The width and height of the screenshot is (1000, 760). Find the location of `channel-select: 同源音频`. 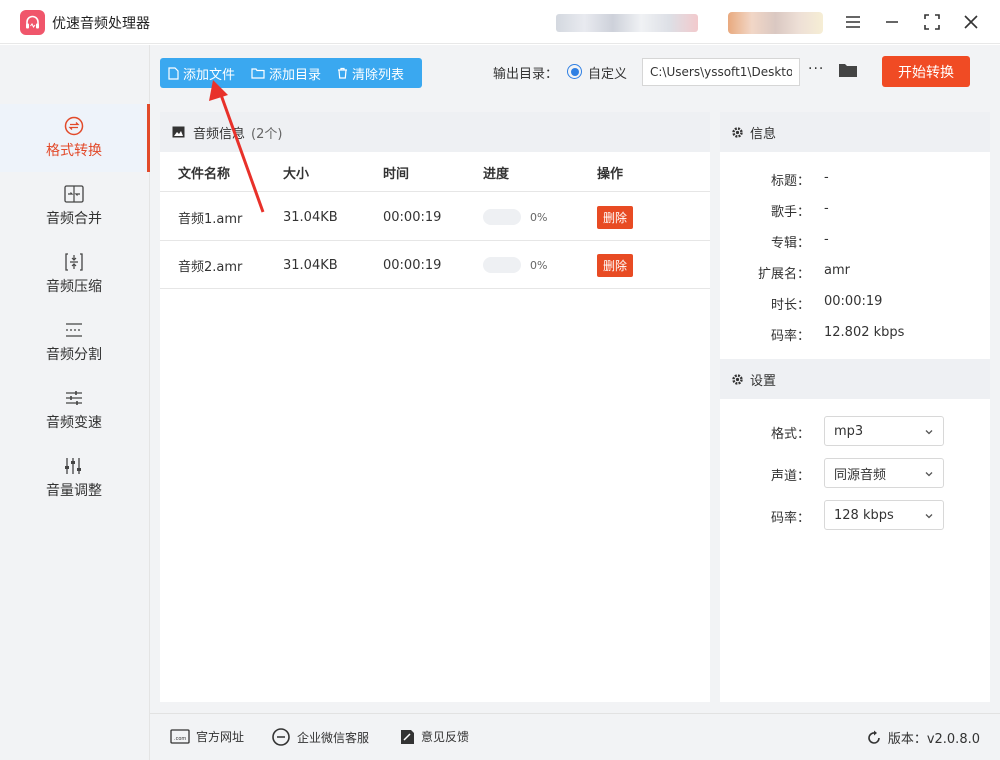

channel-select: 同源音频 is located at coordinates (884, 473).